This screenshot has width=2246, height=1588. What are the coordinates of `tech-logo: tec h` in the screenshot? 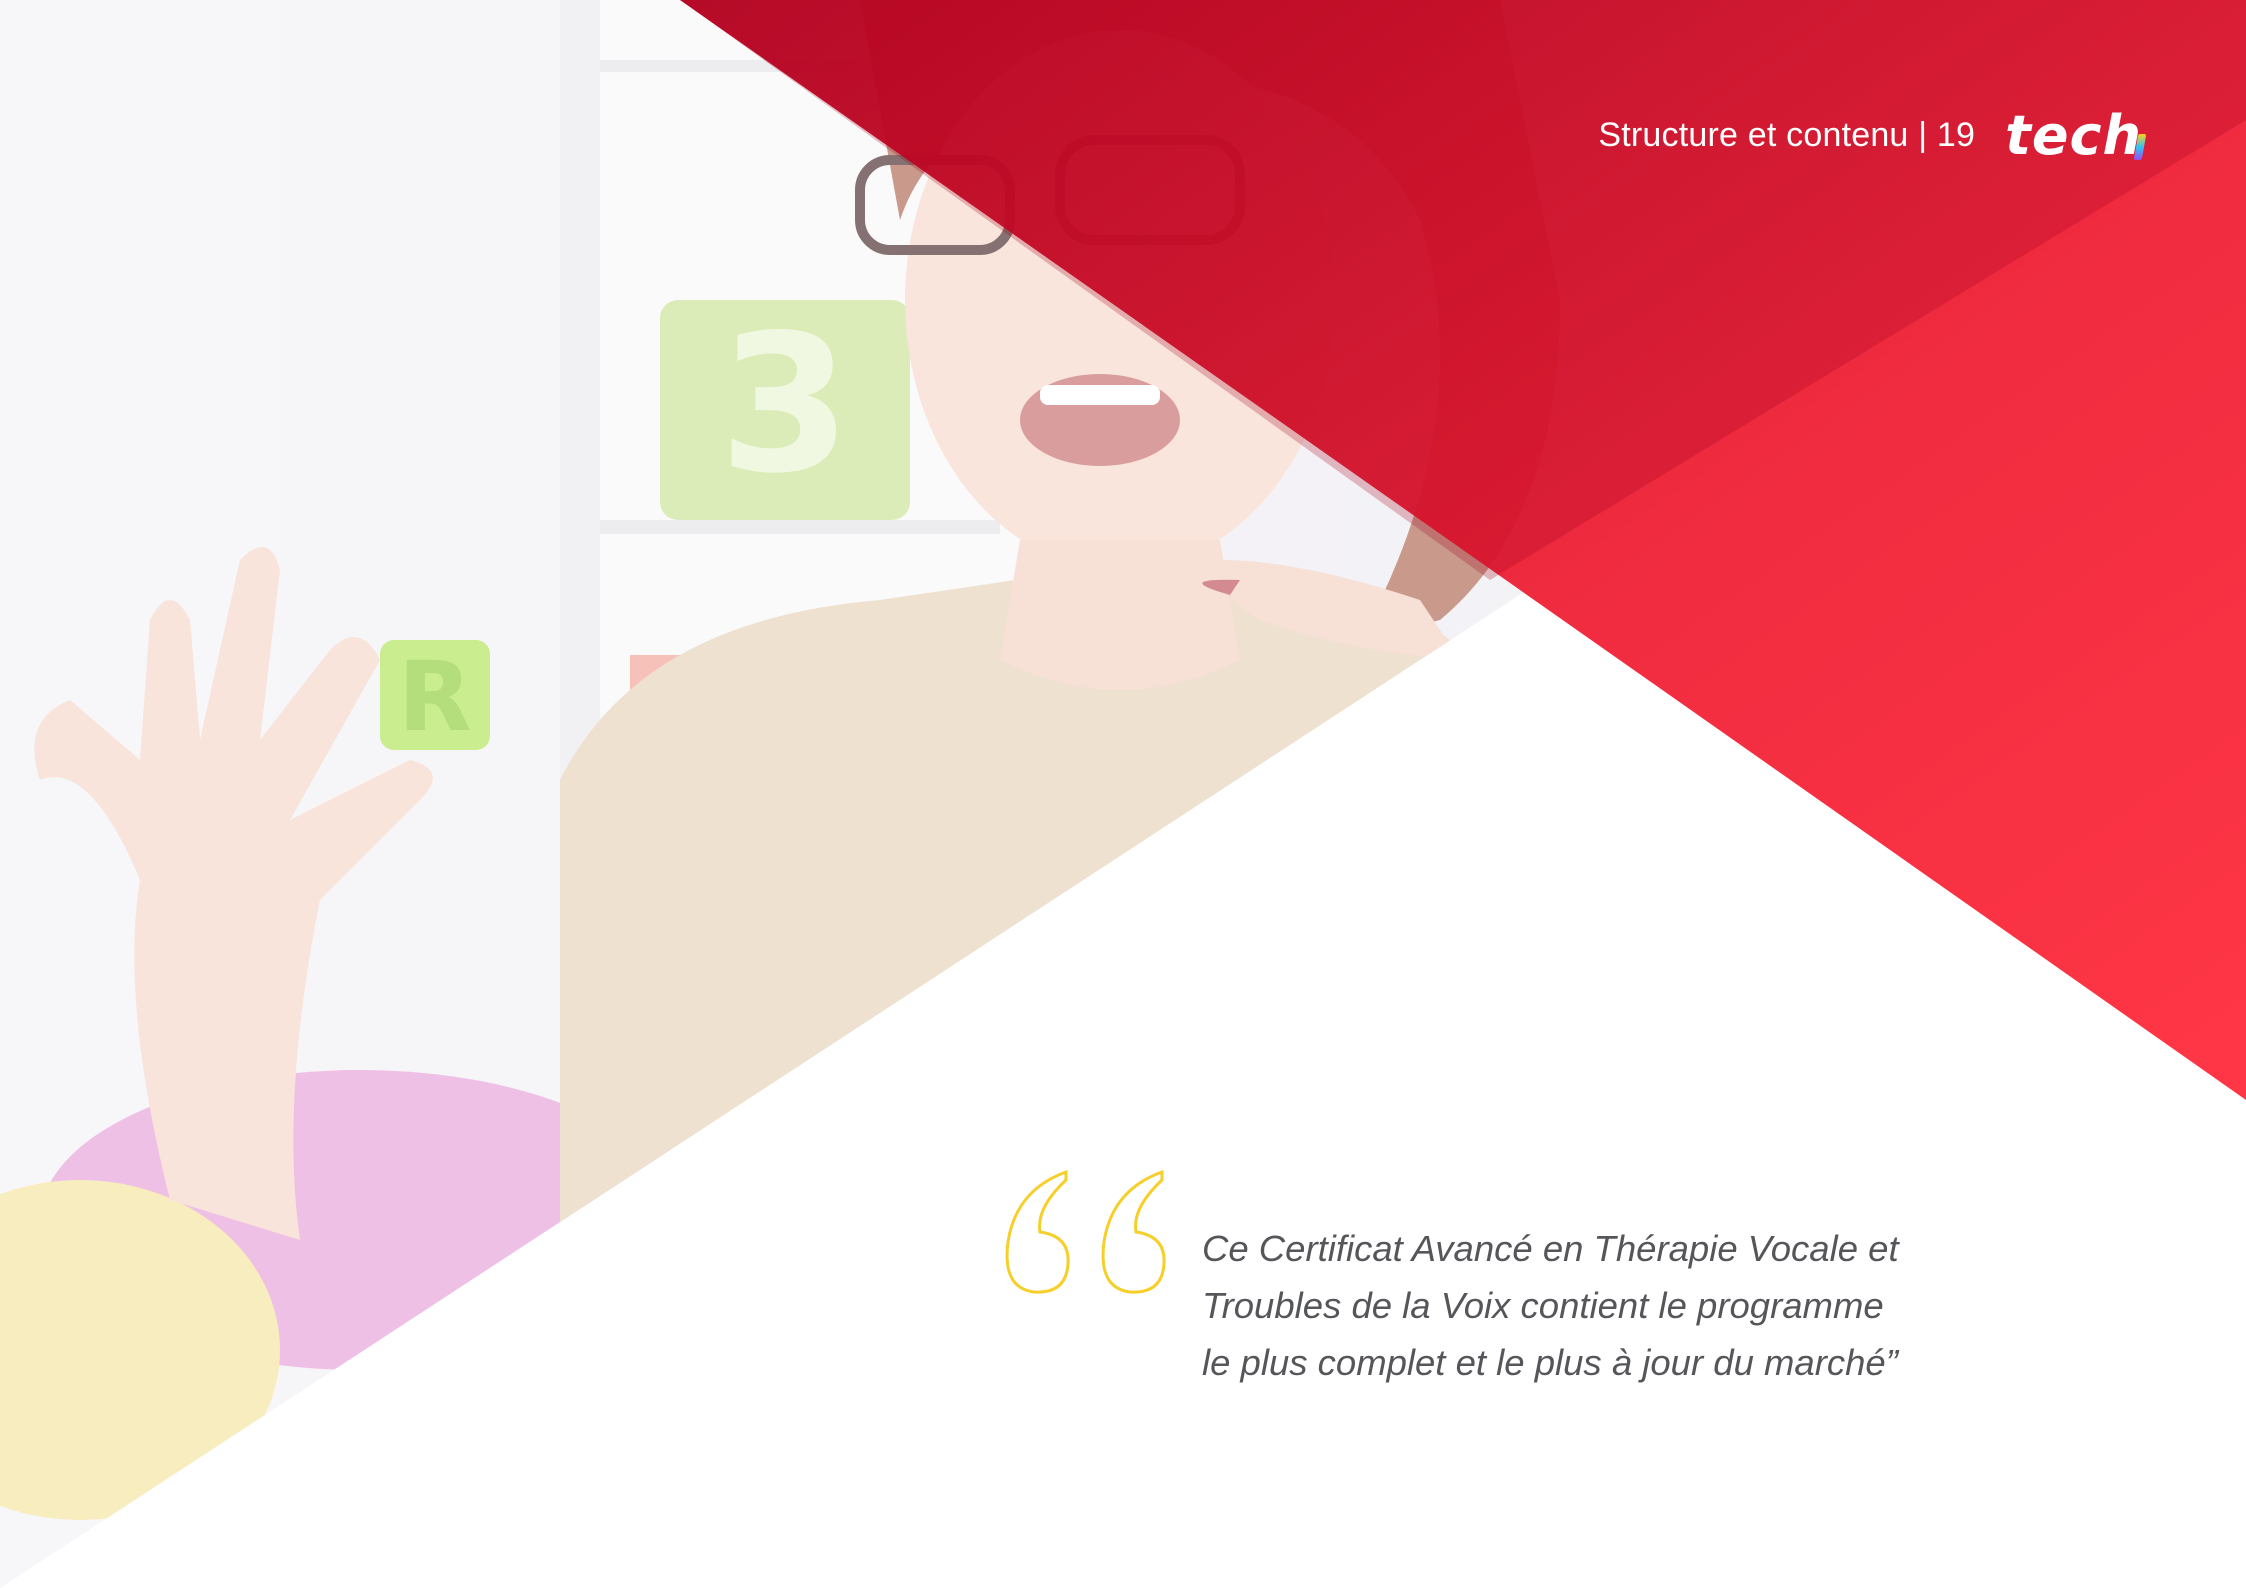 It's located at (2076, 135).